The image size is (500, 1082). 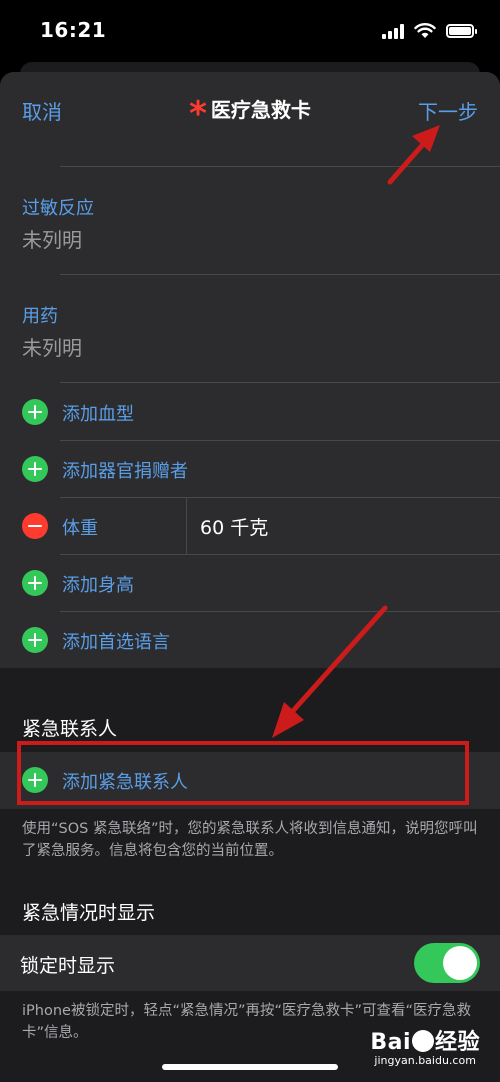 What do you see at coordinates (52, 240) in the screenshot?
I see `allergies-value: 未列明` at bounding box center [52, 240].